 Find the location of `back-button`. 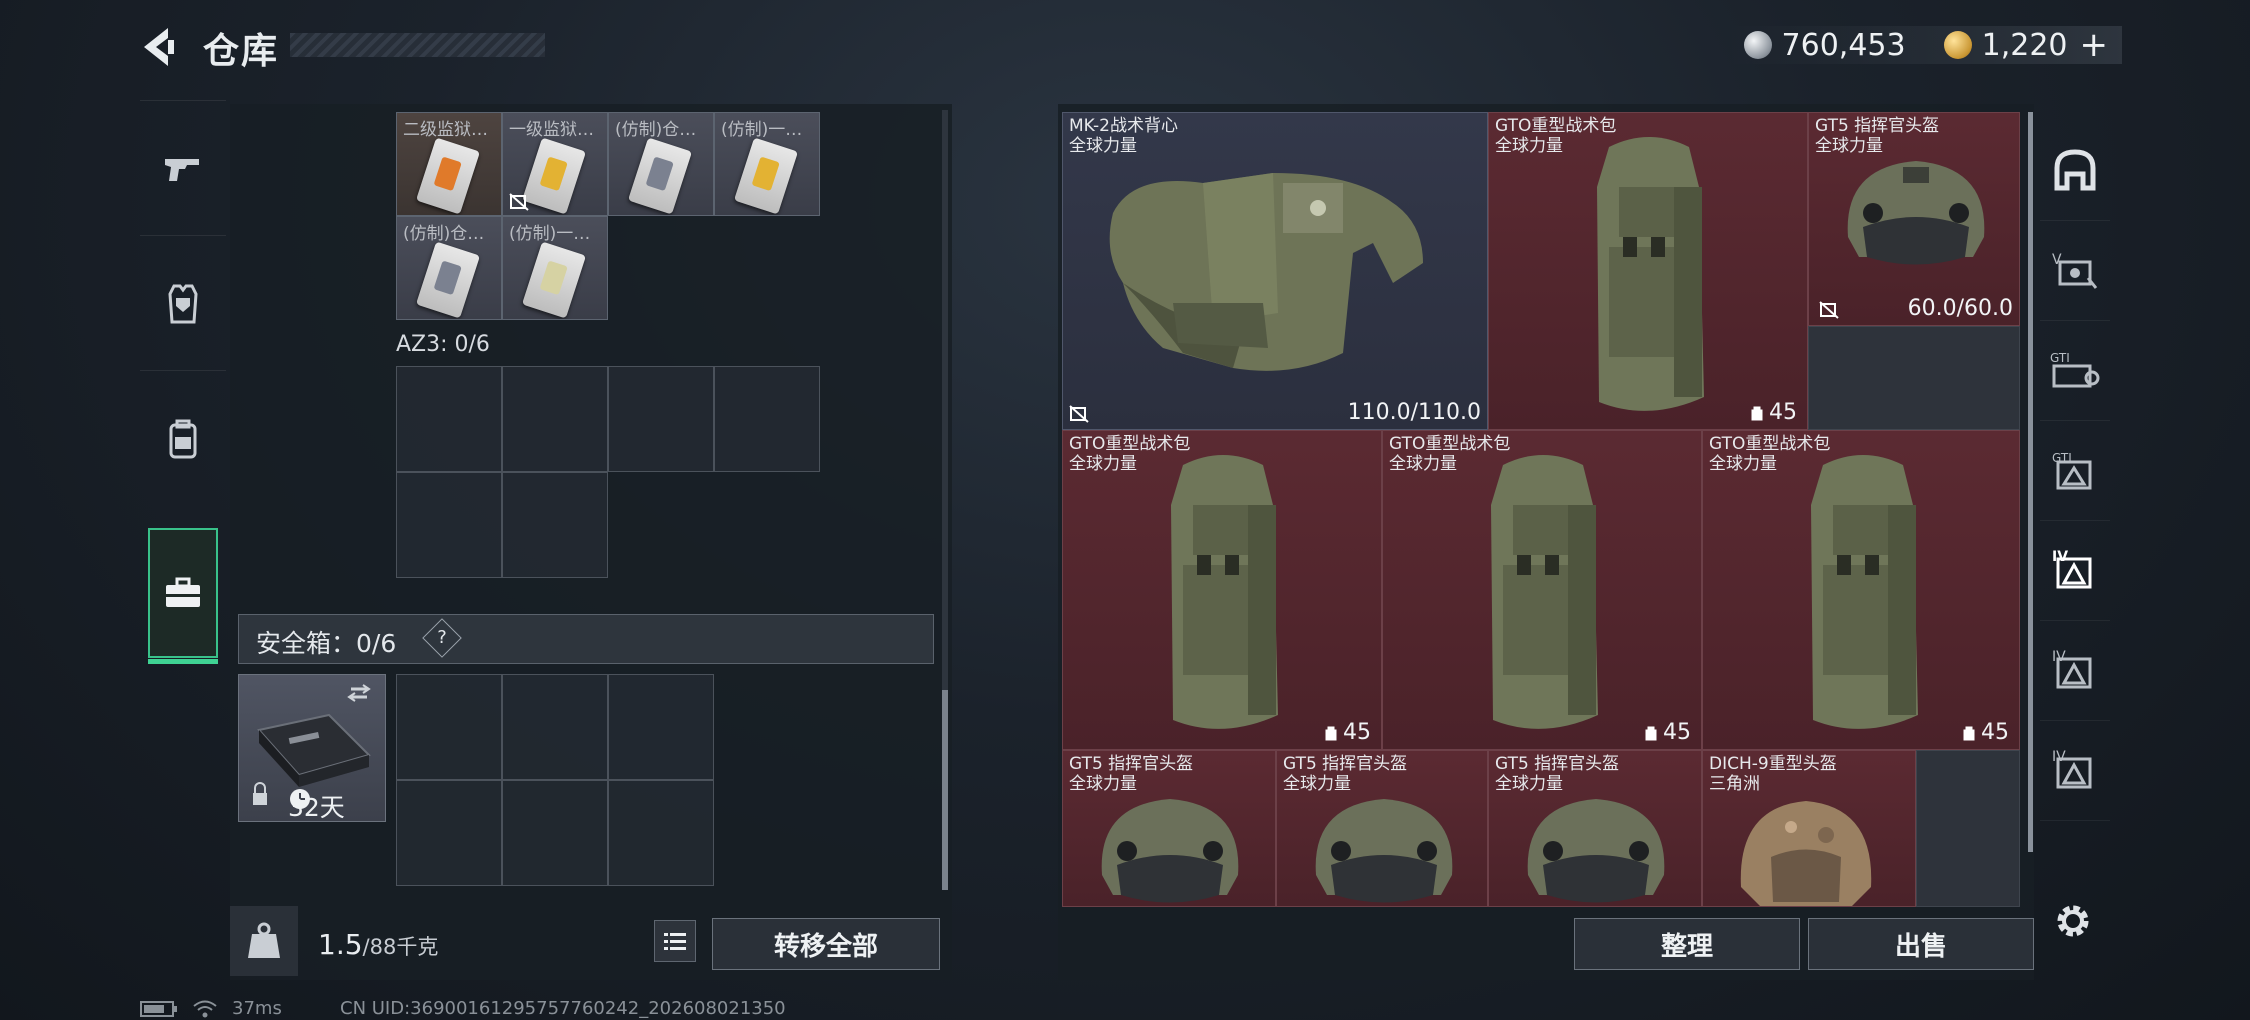

back-button is located at coordinates (159, 47).